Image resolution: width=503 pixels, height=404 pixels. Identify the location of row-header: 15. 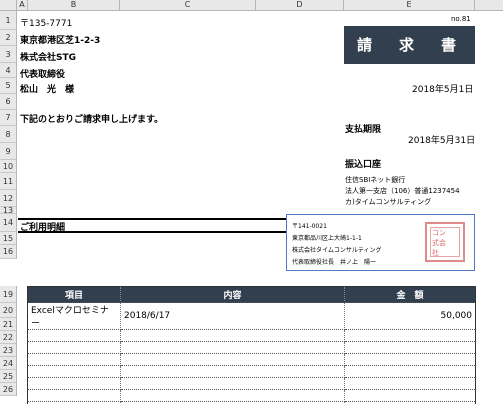
(8, 238).